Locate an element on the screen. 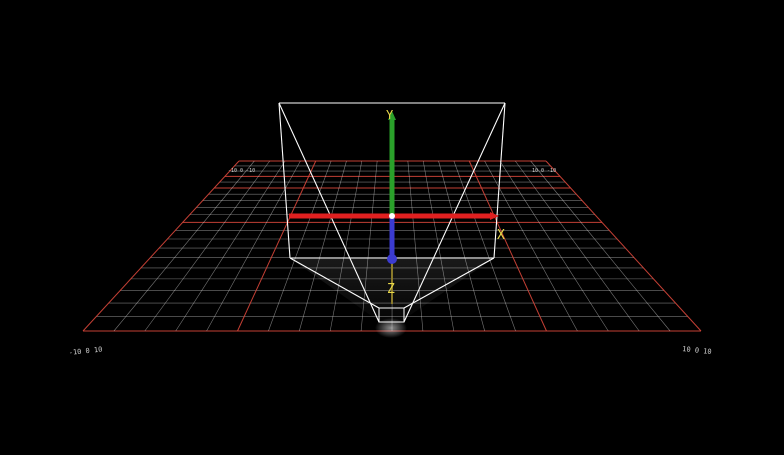 This screenshot has height=455, width=784. grid-corner-label-back-right: 10 0 -10 is located at coordinates (544, 171).